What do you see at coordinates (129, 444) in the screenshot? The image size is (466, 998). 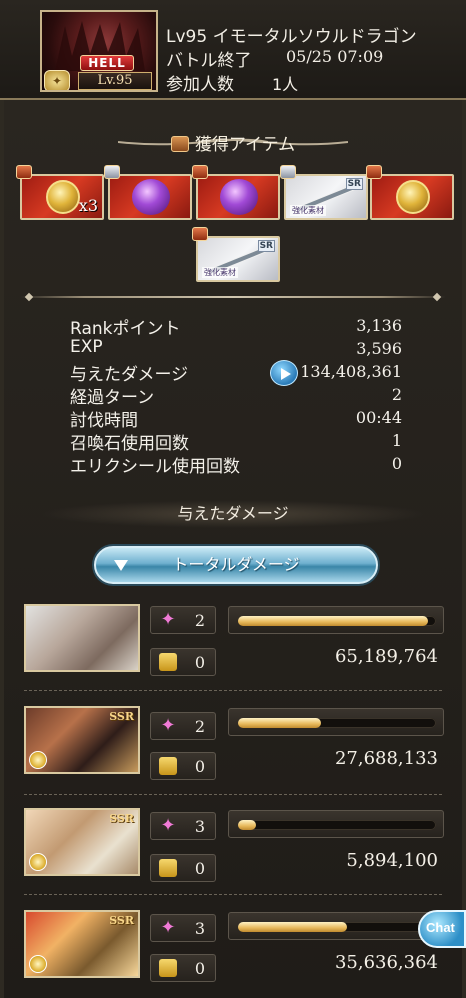 I see `summon-uses-label: 召喚石使用回数` at bounding box center [129, 444].